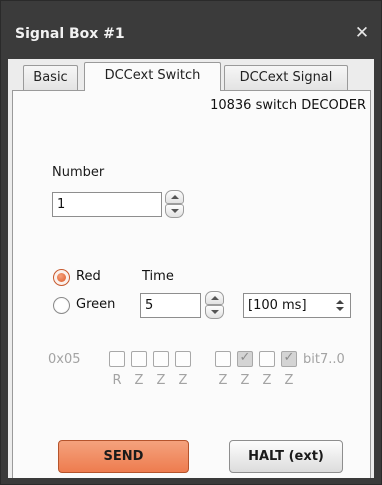 This screenshot has width=382, height=485. Describe the element at coordinates (362, 33) in the screenshot. I see `close-icon: ✕` at that location.